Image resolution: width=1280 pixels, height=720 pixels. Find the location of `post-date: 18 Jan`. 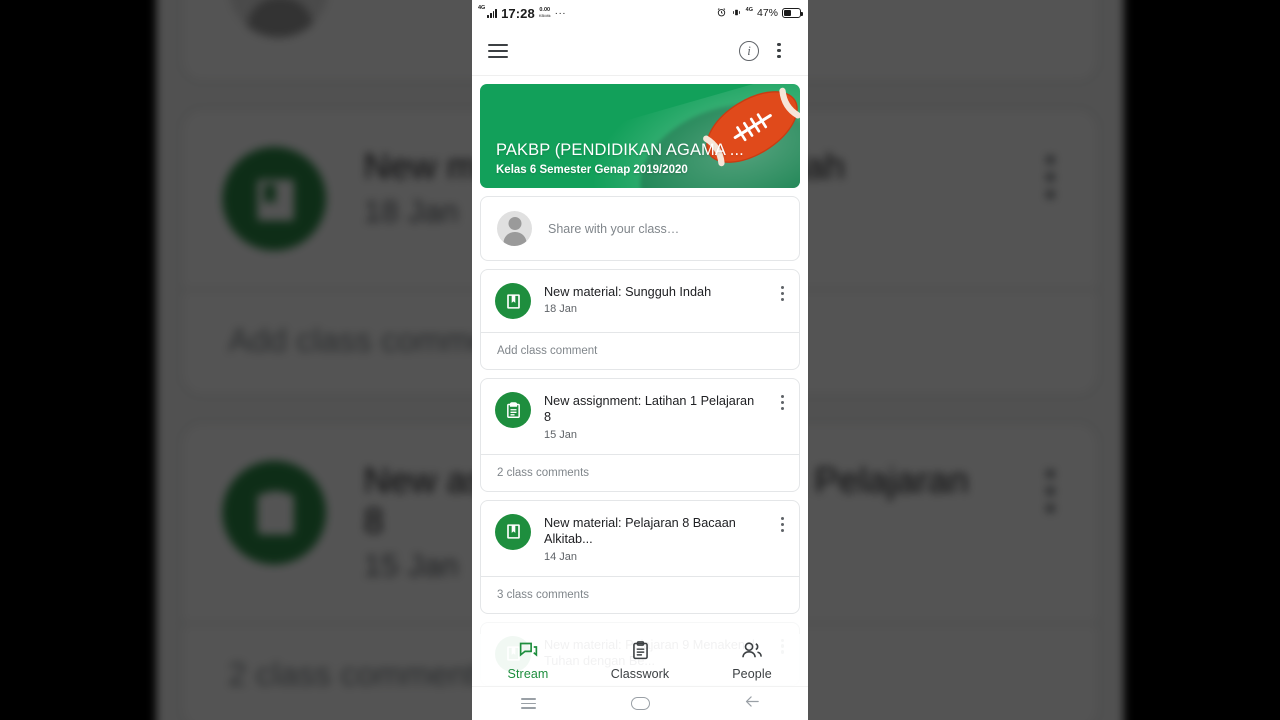

post-date: 18 Jan is located at coordinates (561, 309).